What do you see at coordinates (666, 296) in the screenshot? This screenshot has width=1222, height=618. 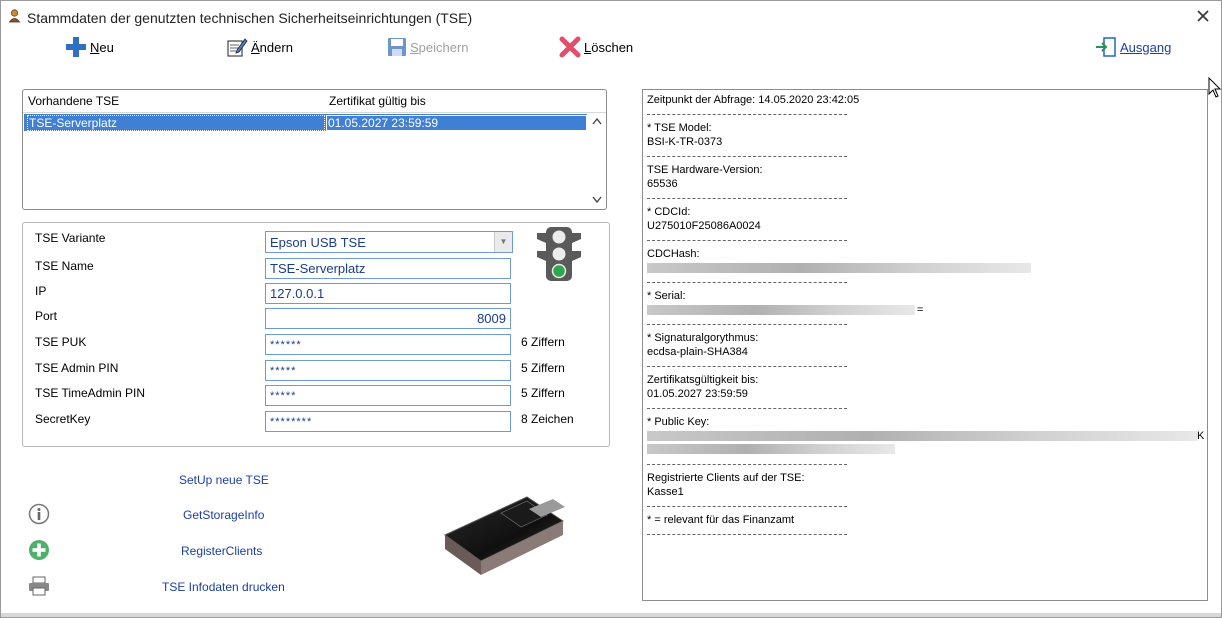 I see `serial-label: * Serial:` at bounding box center [666, 296].